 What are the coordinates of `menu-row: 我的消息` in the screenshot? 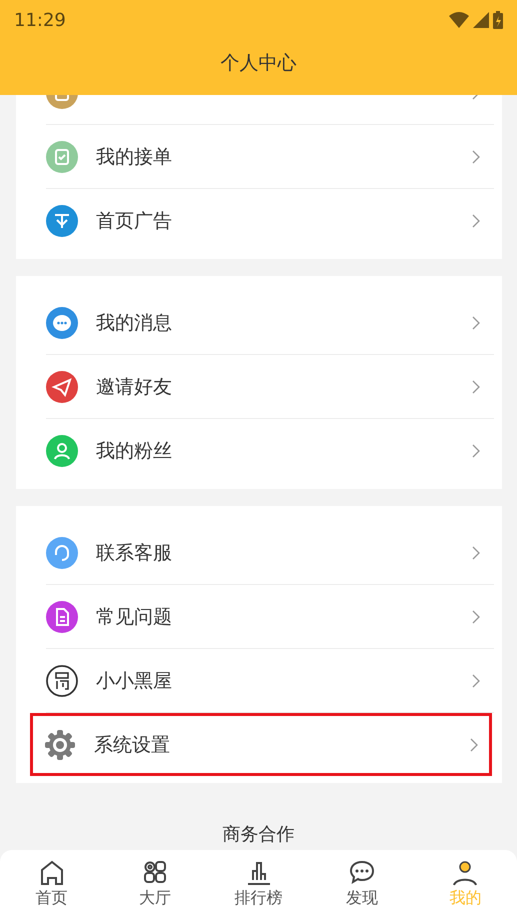 It's located at (270, 323).